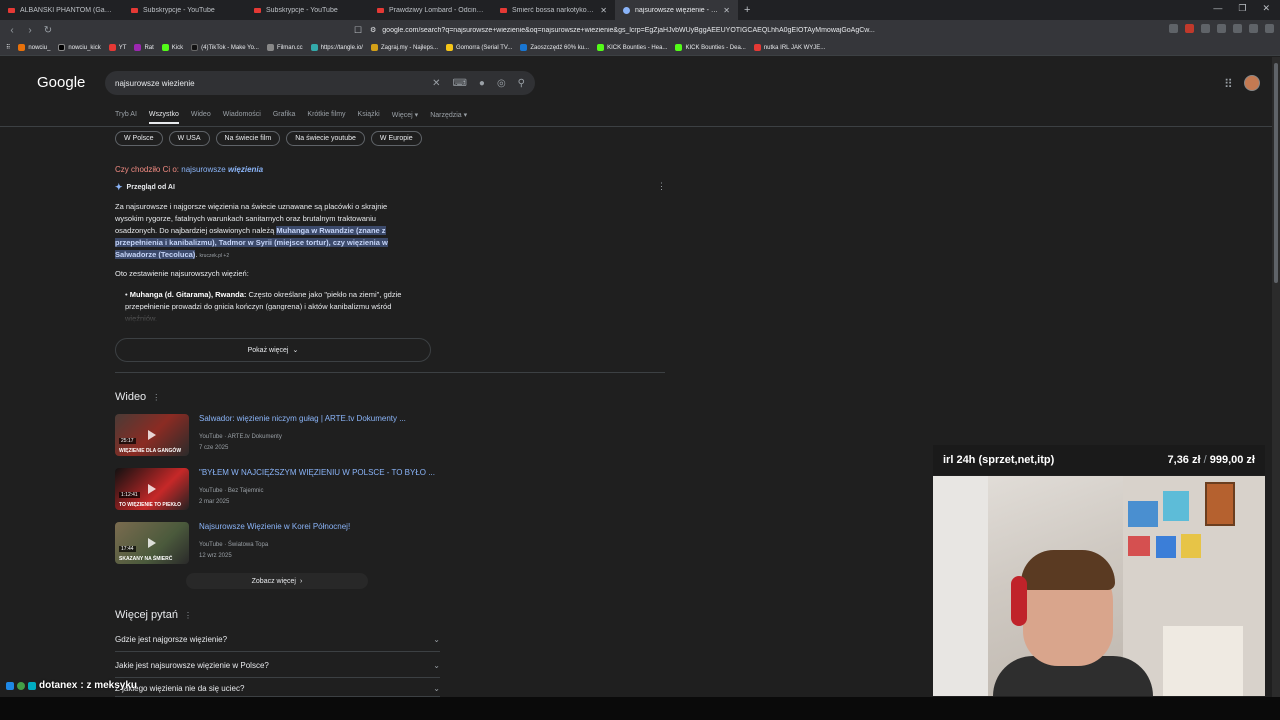  Describe the element at coordinates (405, 117) in the screenshot. I see `tab-more: Więcej ▾` at that location.